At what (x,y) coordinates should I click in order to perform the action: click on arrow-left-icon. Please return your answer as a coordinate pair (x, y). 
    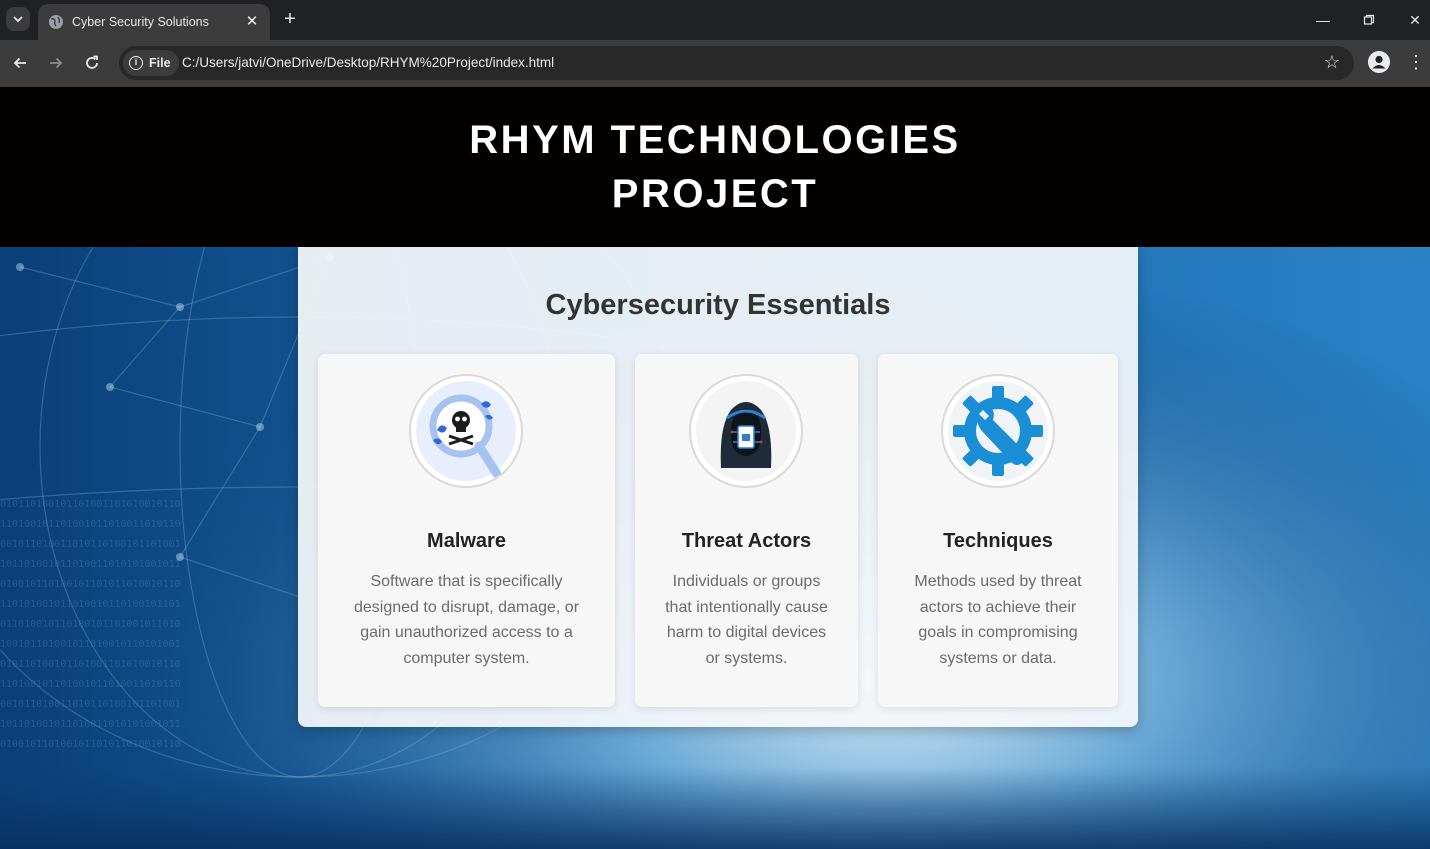
    Looking at the image, I should click on (19, 63).